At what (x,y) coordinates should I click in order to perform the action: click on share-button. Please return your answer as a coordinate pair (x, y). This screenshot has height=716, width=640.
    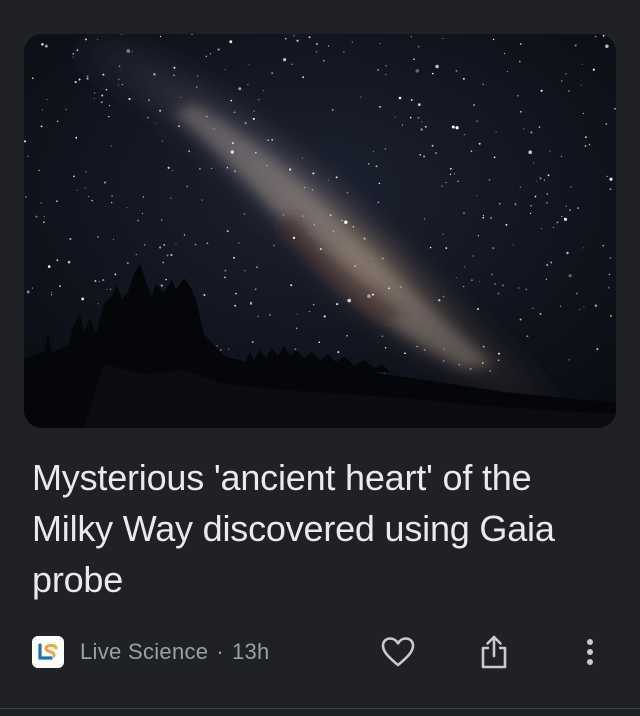
    Looking at the image, I should click on (494, 652).